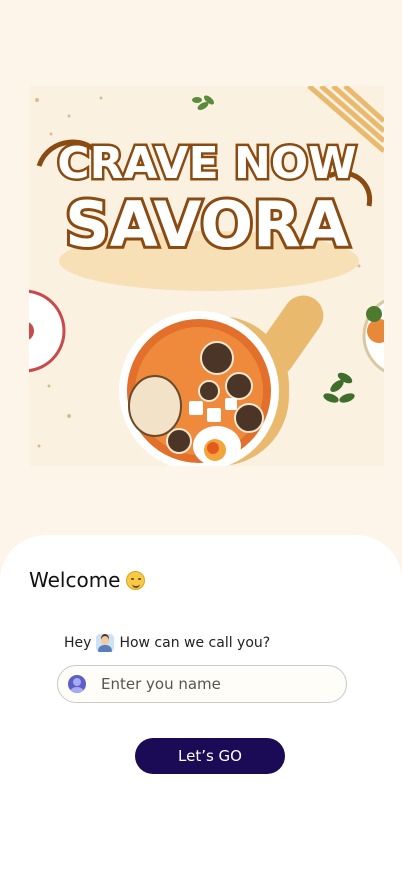  What do you see at coordinates (75, 580) in the screenshot?
I see `welcome-title: Welcome` at bounding box center [75, 580].